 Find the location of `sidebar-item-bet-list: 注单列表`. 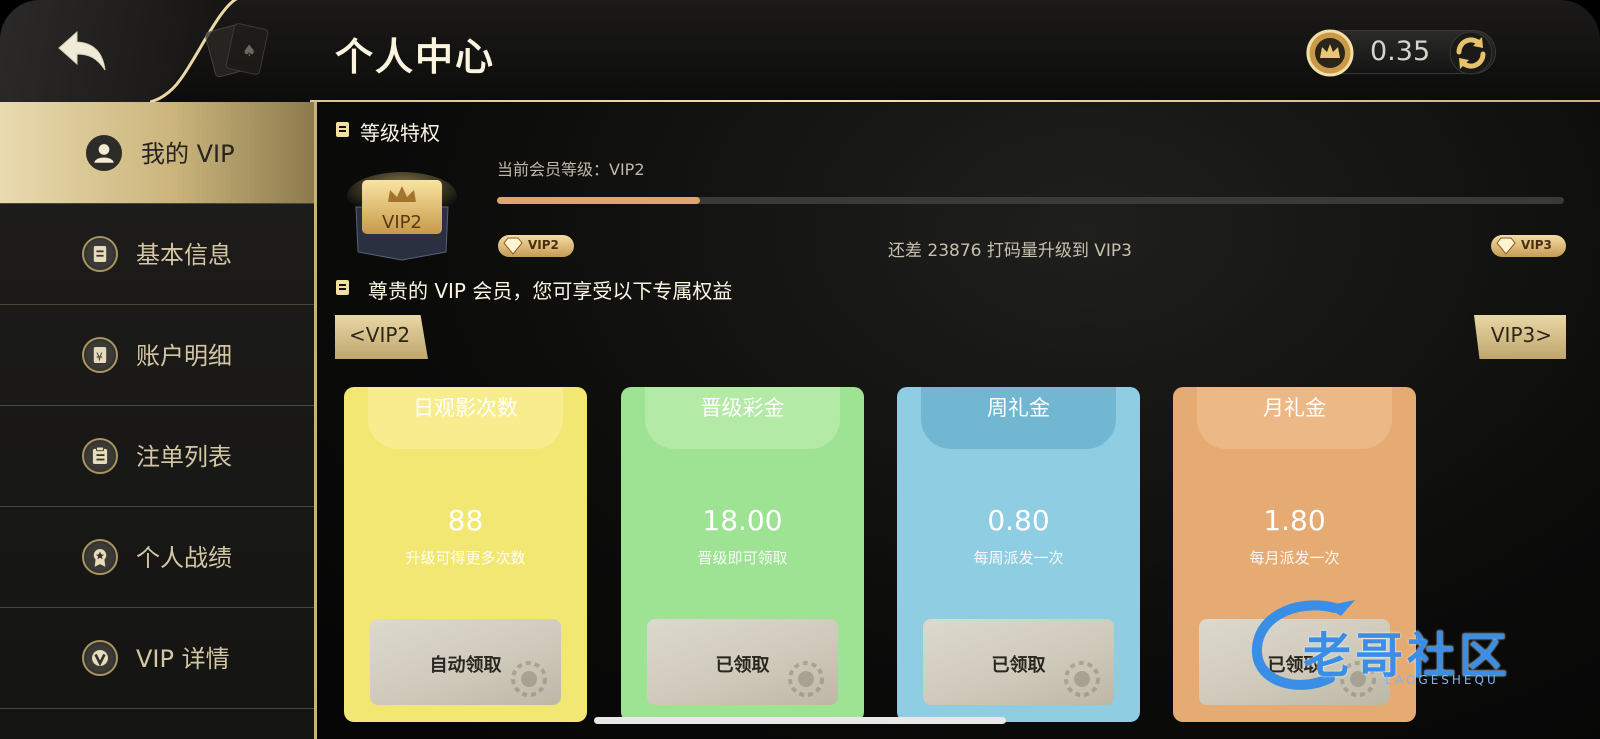

sidebar-item-bet-list: 注单列表 is located at coordinates (157, 456).